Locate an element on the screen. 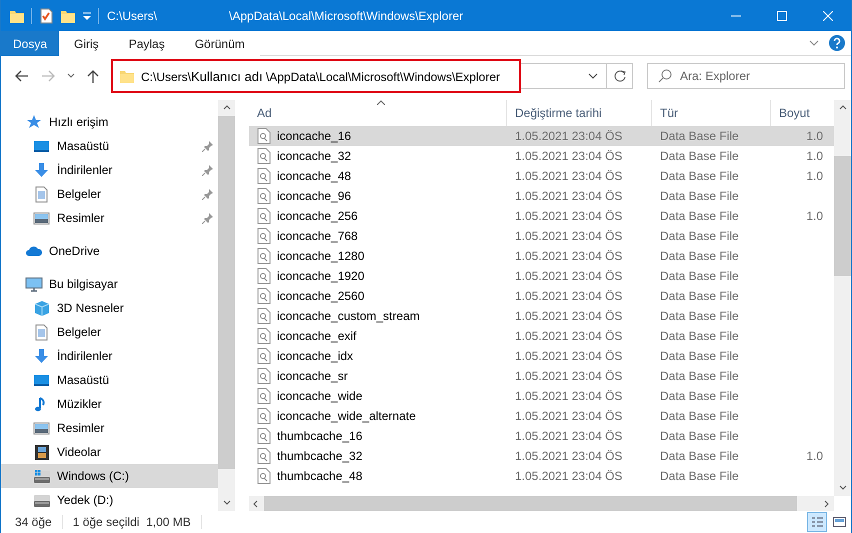 This screenshot has width=852, height=533. file-row: thumbcache_48 1.05.2021 23:04 ÖS Data Base File is located at coordinates (541, 476).